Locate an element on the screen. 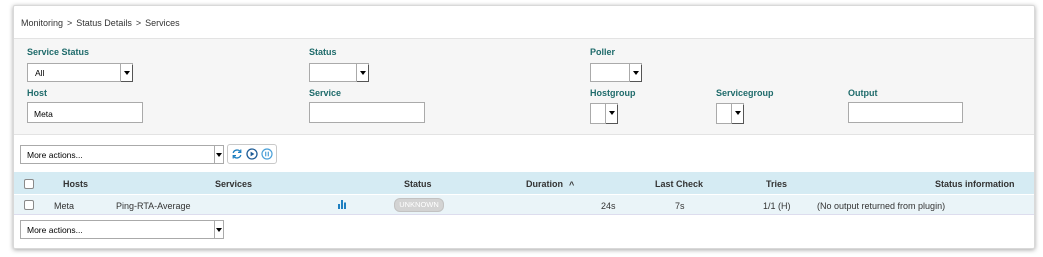 The width and height of the screenshot is (1043, 257). header-tries: Tries is located at coordinates (776, 184).